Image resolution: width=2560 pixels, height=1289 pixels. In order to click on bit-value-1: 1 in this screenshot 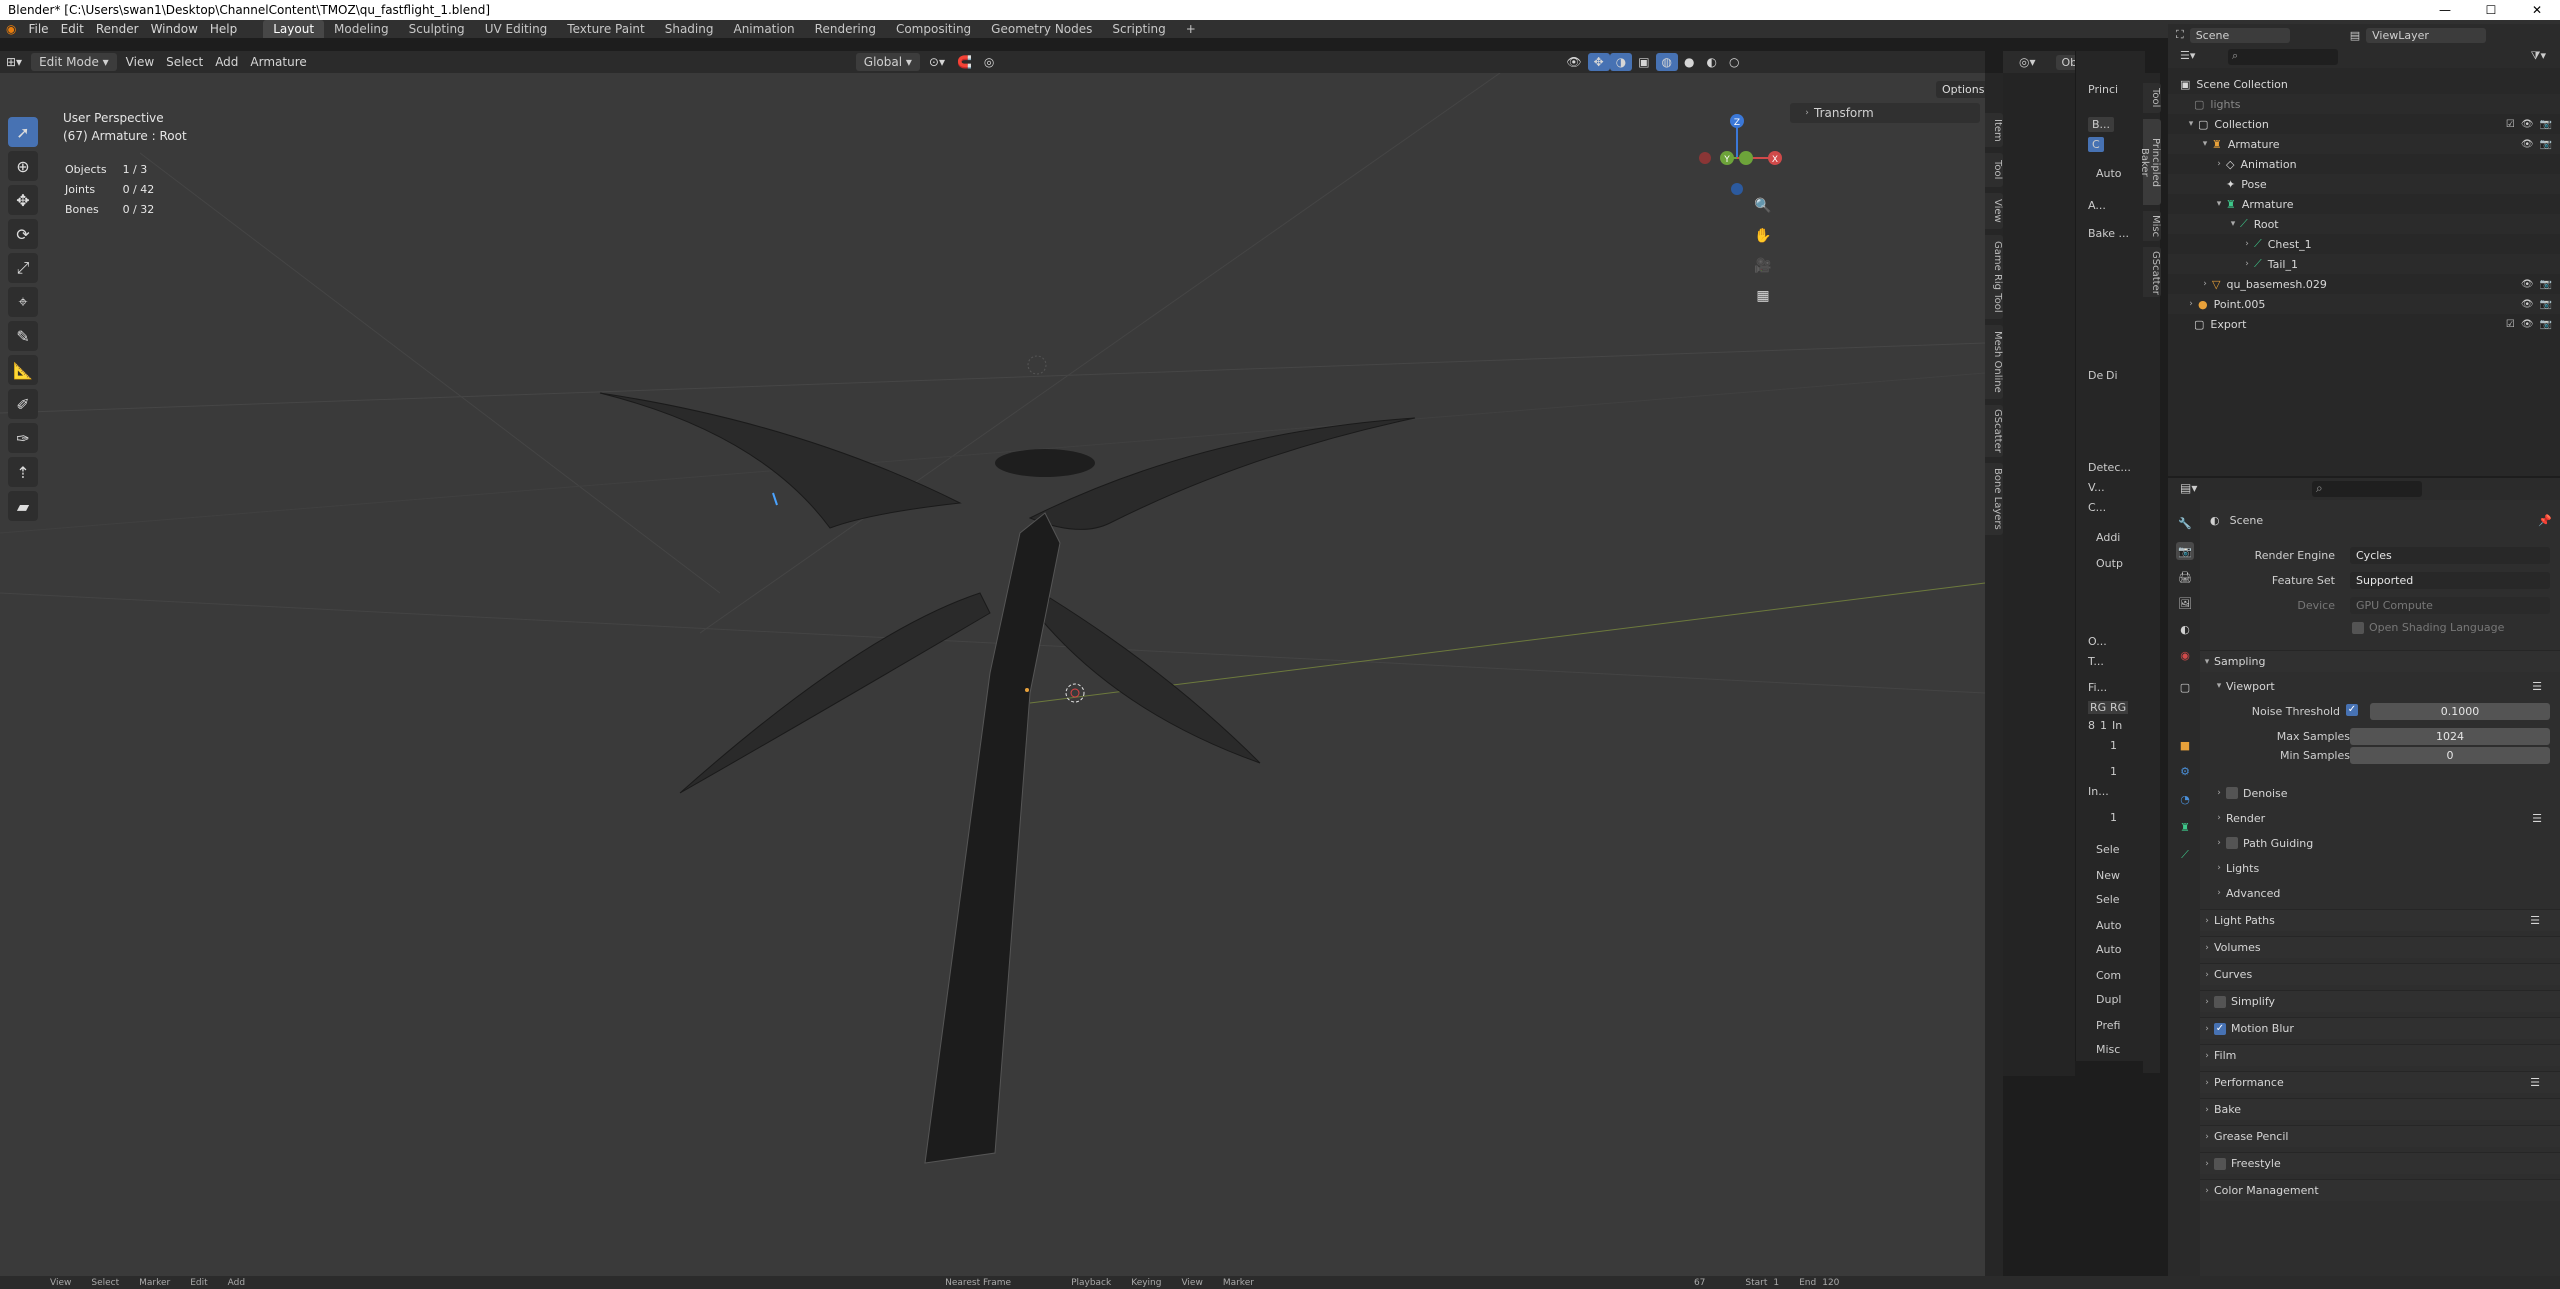, I will do `click(2103, 725)`.